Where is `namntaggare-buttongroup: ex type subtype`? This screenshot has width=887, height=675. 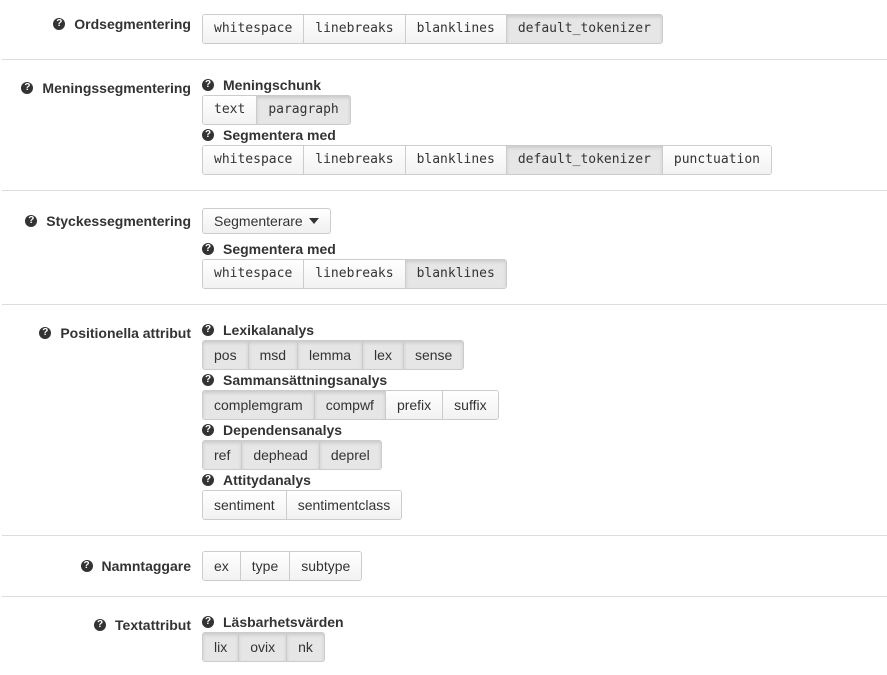 namntaggare-buttongroup: ex type subtype is located at coordinates (282, 566).